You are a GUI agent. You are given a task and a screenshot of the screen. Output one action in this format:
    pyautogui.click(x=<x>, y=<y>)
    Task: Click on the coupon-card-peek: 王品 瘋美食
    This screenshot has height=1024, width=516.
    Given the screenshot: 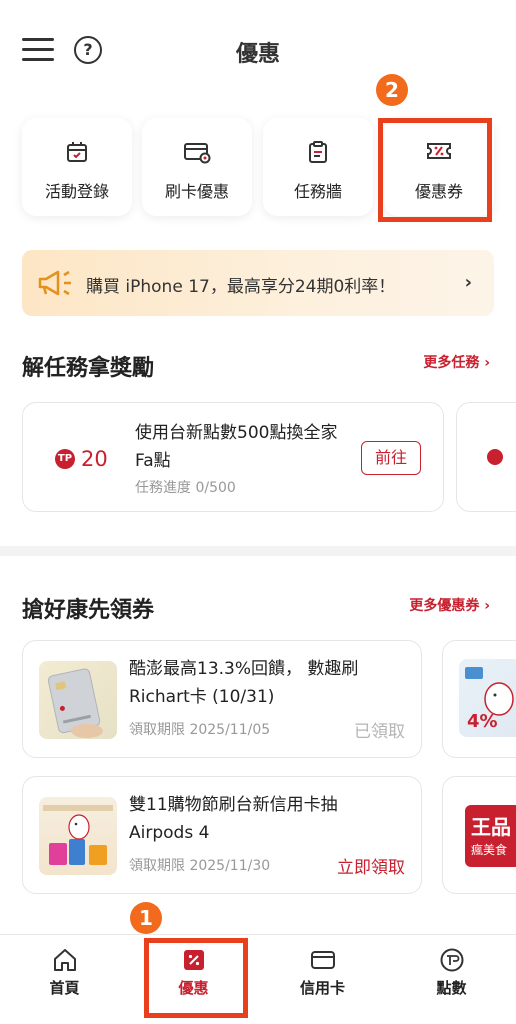 What is the action you would take?
    pyautogui.click(x=479, y=835)
    